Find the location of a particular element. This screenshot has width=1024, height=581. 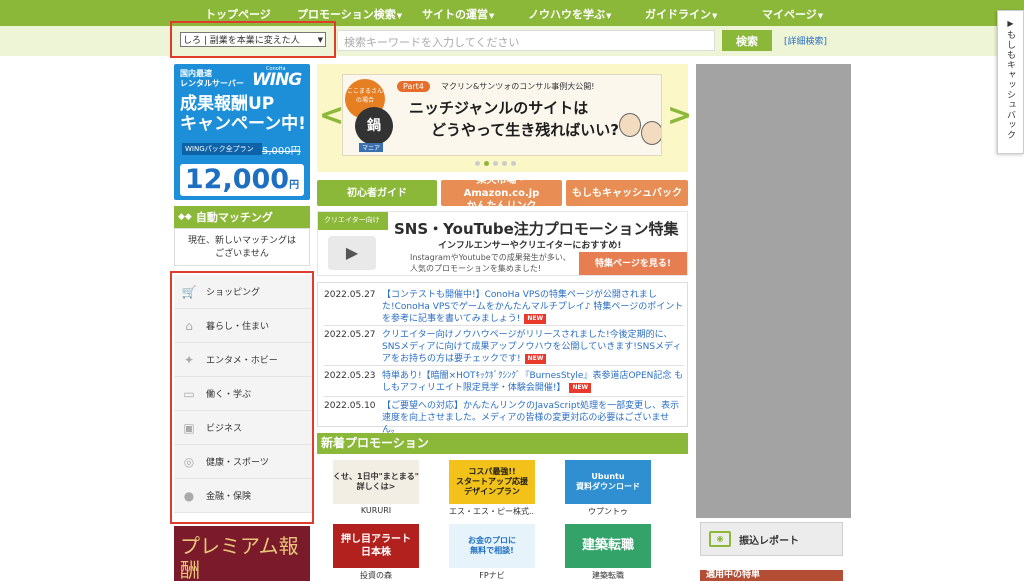

promo-card: くせ、1日中"まとまる" 詳しくは> KURURI is located at coordinates (376, 487).